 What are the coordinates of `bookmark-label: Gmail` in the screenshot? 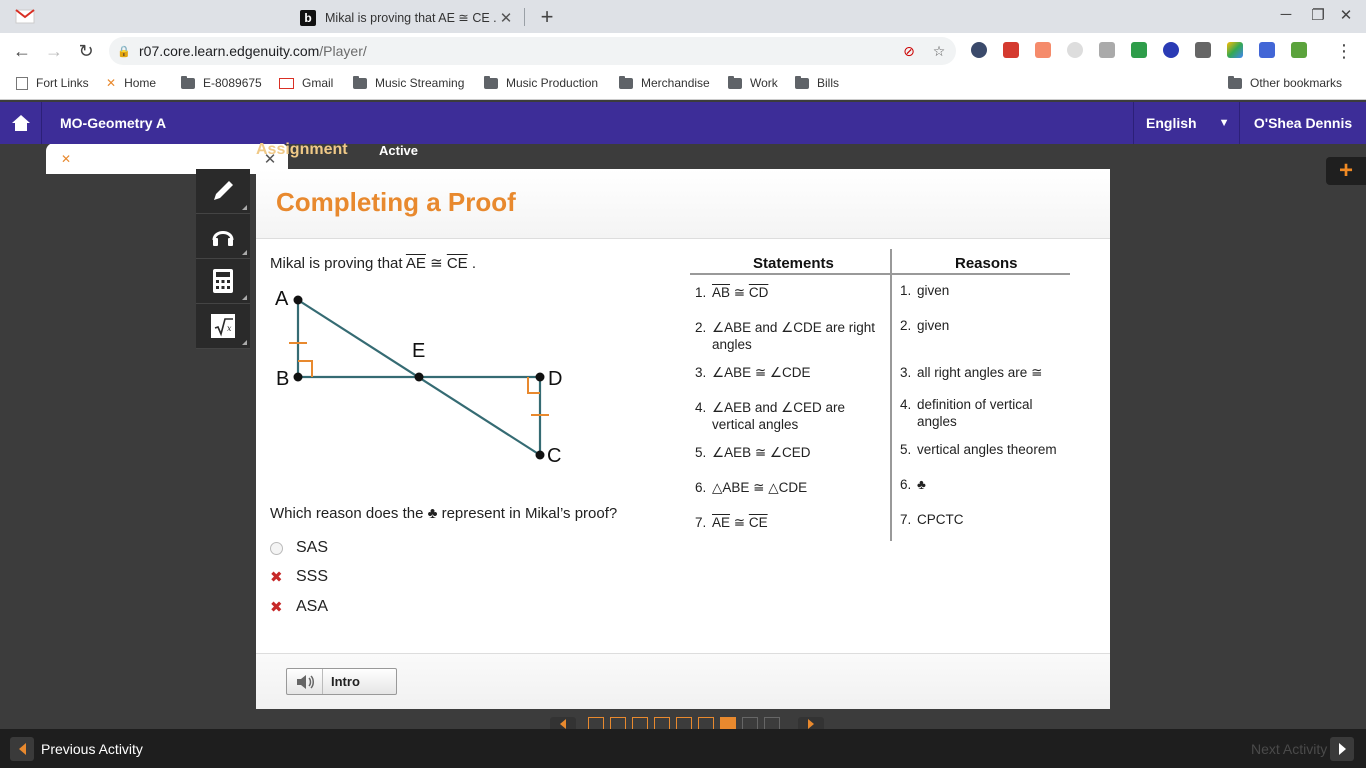 It's located at (318, 83).